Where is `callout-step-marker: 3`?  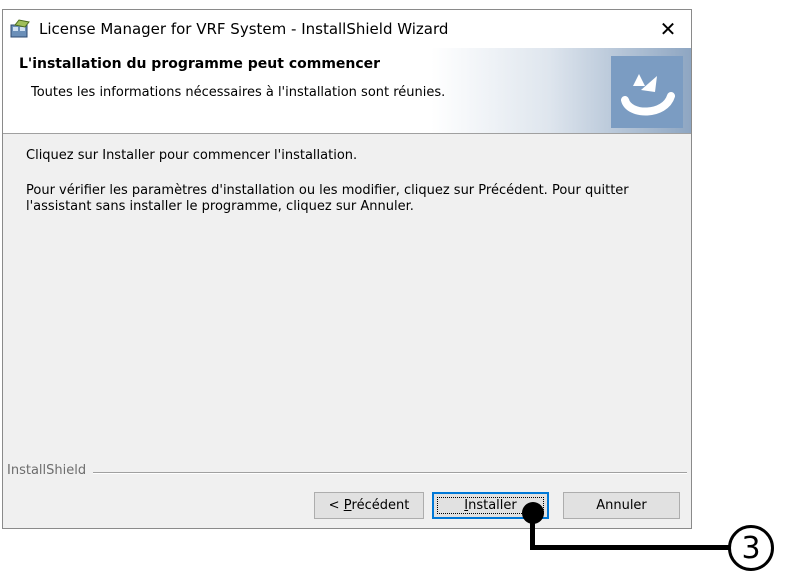 callout-step-marker: 3 is located at coordinates (751, 548).